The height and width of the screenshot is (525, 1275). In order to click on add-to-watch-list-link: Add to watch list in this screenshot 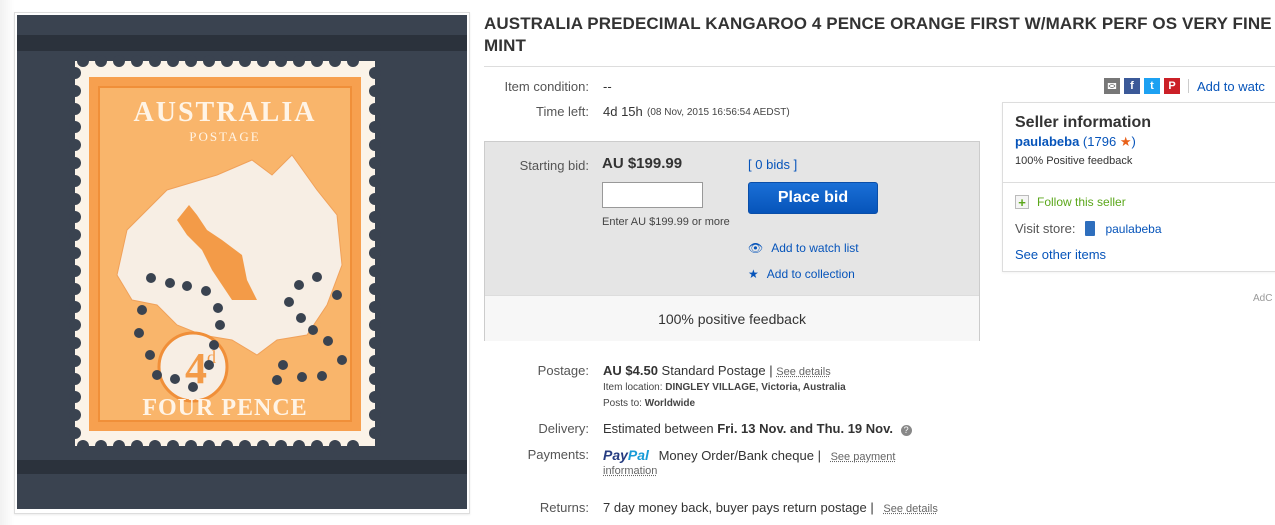, I will do `click(814, 248)`.